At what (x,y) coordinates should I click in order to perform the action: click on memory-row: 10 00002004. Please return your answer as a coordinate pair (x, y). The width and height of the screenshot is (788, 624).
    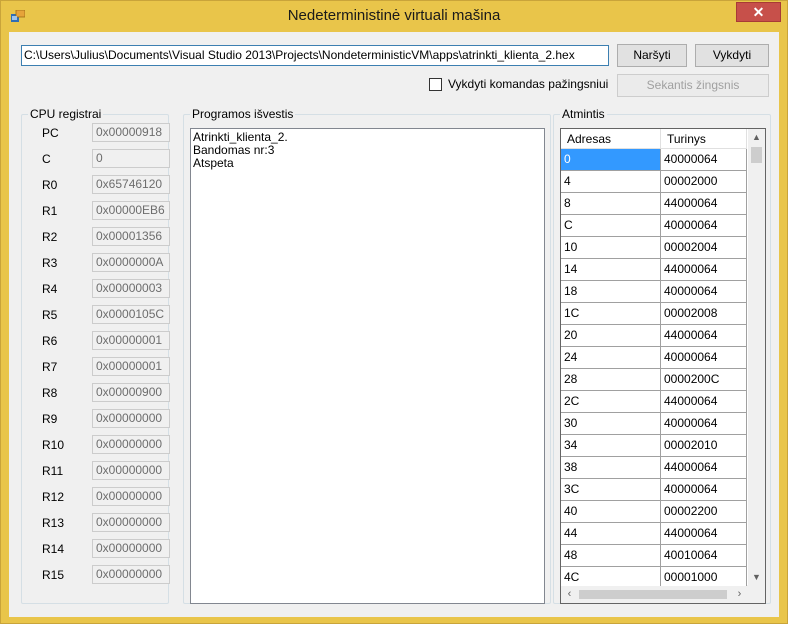
    Looking at the image, I should click on (654, 248).